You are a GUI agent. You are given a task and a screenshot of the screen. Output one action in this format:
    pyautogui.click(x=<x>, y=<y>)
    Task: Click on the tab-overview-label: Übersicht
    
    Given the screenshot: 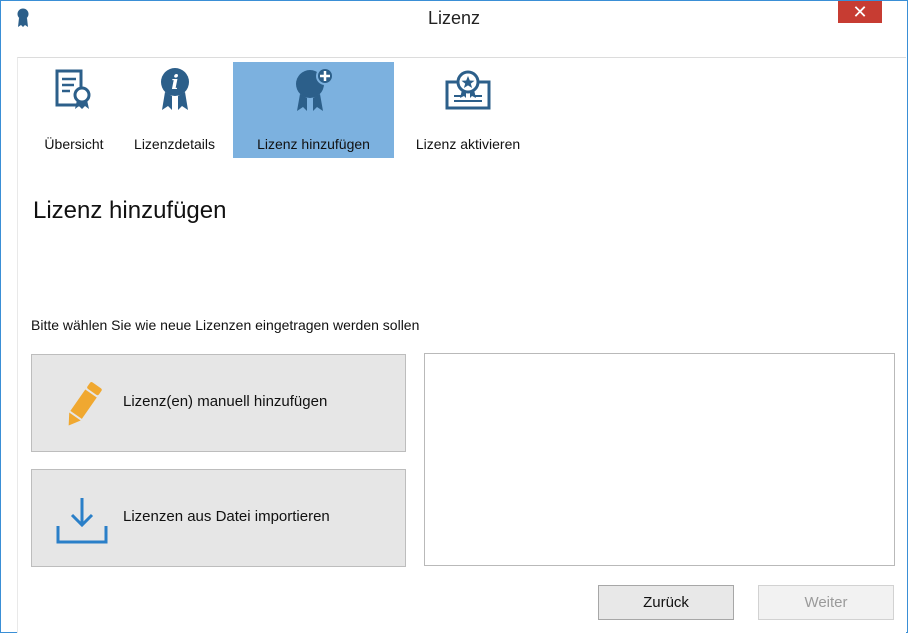 What is the action you would take?
    pyautogui.click(x=74, y=144)
    